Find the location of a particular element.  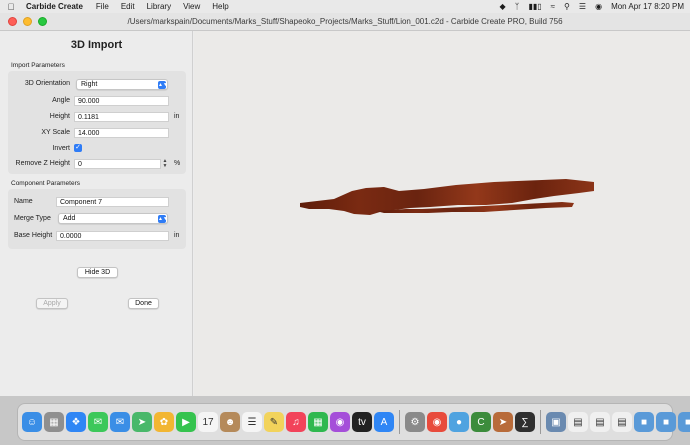

window-controls is located at coordinates (27, 21).